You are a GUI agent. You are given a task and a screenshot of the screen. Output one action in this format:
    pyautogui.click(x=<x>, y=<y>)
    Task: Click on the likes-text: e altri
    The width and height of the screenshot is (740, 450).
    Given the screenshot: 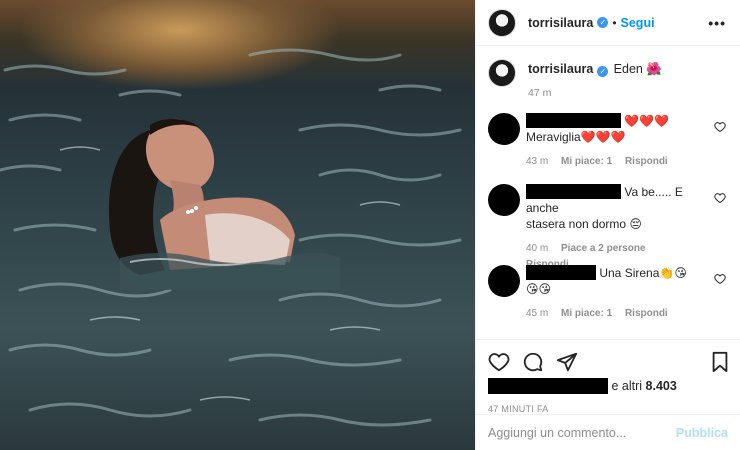 What is the action you would take?
    pyautogui.click(x=627, y=386)
    